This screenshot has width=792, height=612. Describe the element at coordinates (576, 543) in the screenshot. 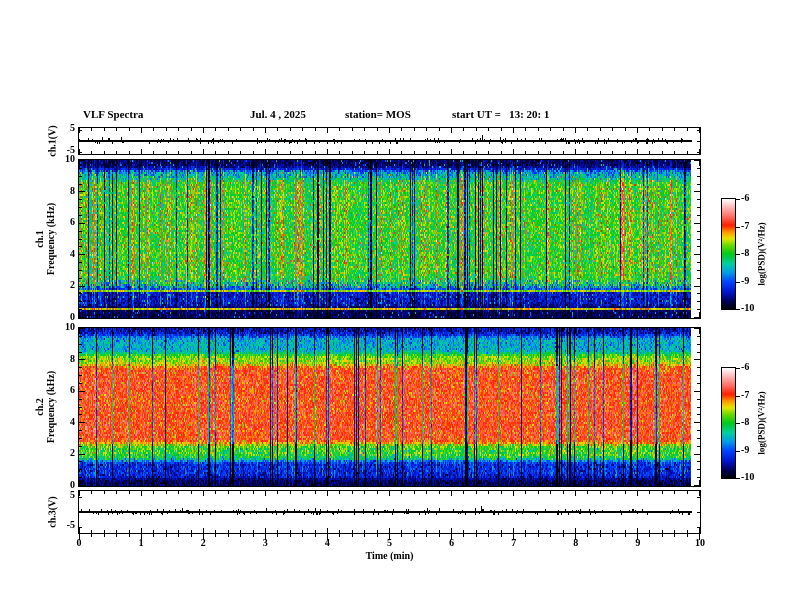

I see `time-tick-label: 8` at that location.